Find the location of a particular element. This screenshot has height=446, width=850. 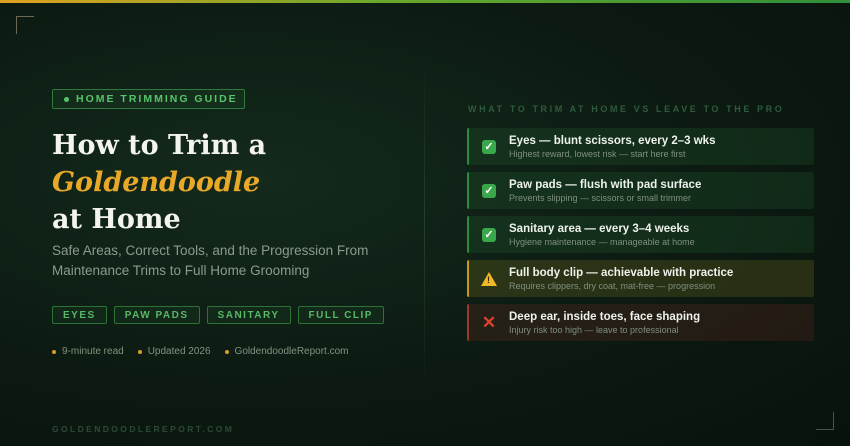

meta-read-time-label: 9-minute read is located at coordinates (93, 351).